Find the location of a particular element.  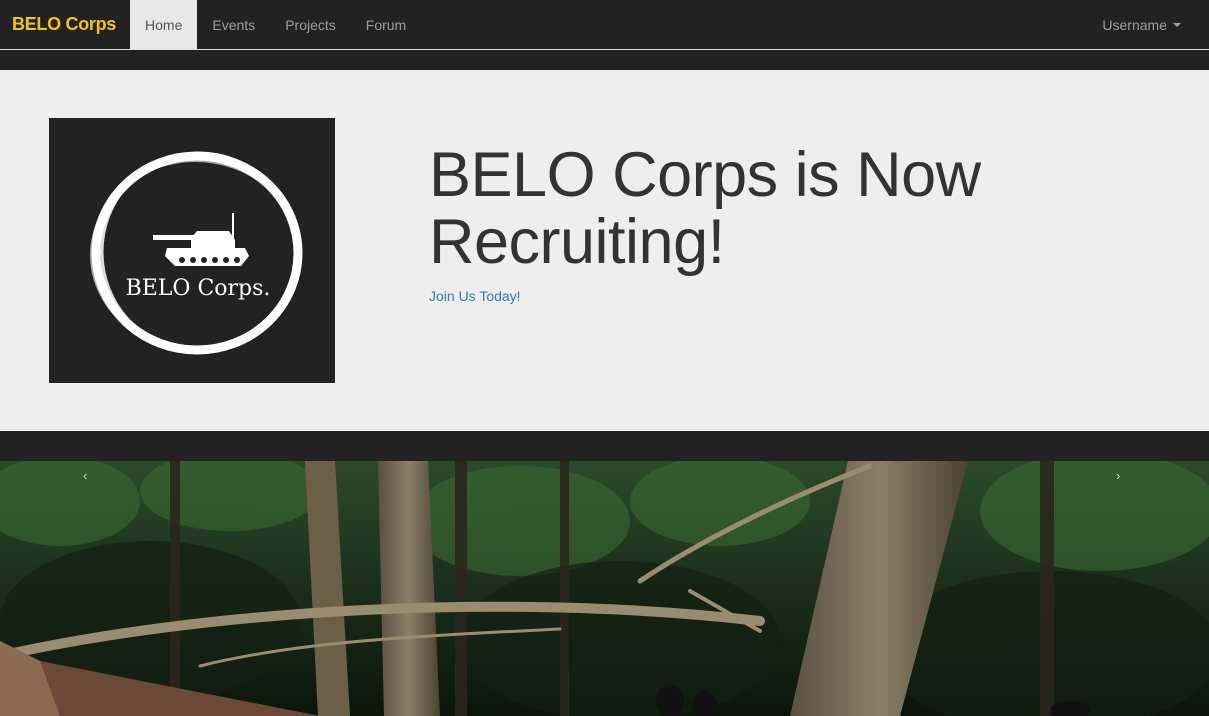

brand-link: BELO Corps is located at coordinates (65, 24).